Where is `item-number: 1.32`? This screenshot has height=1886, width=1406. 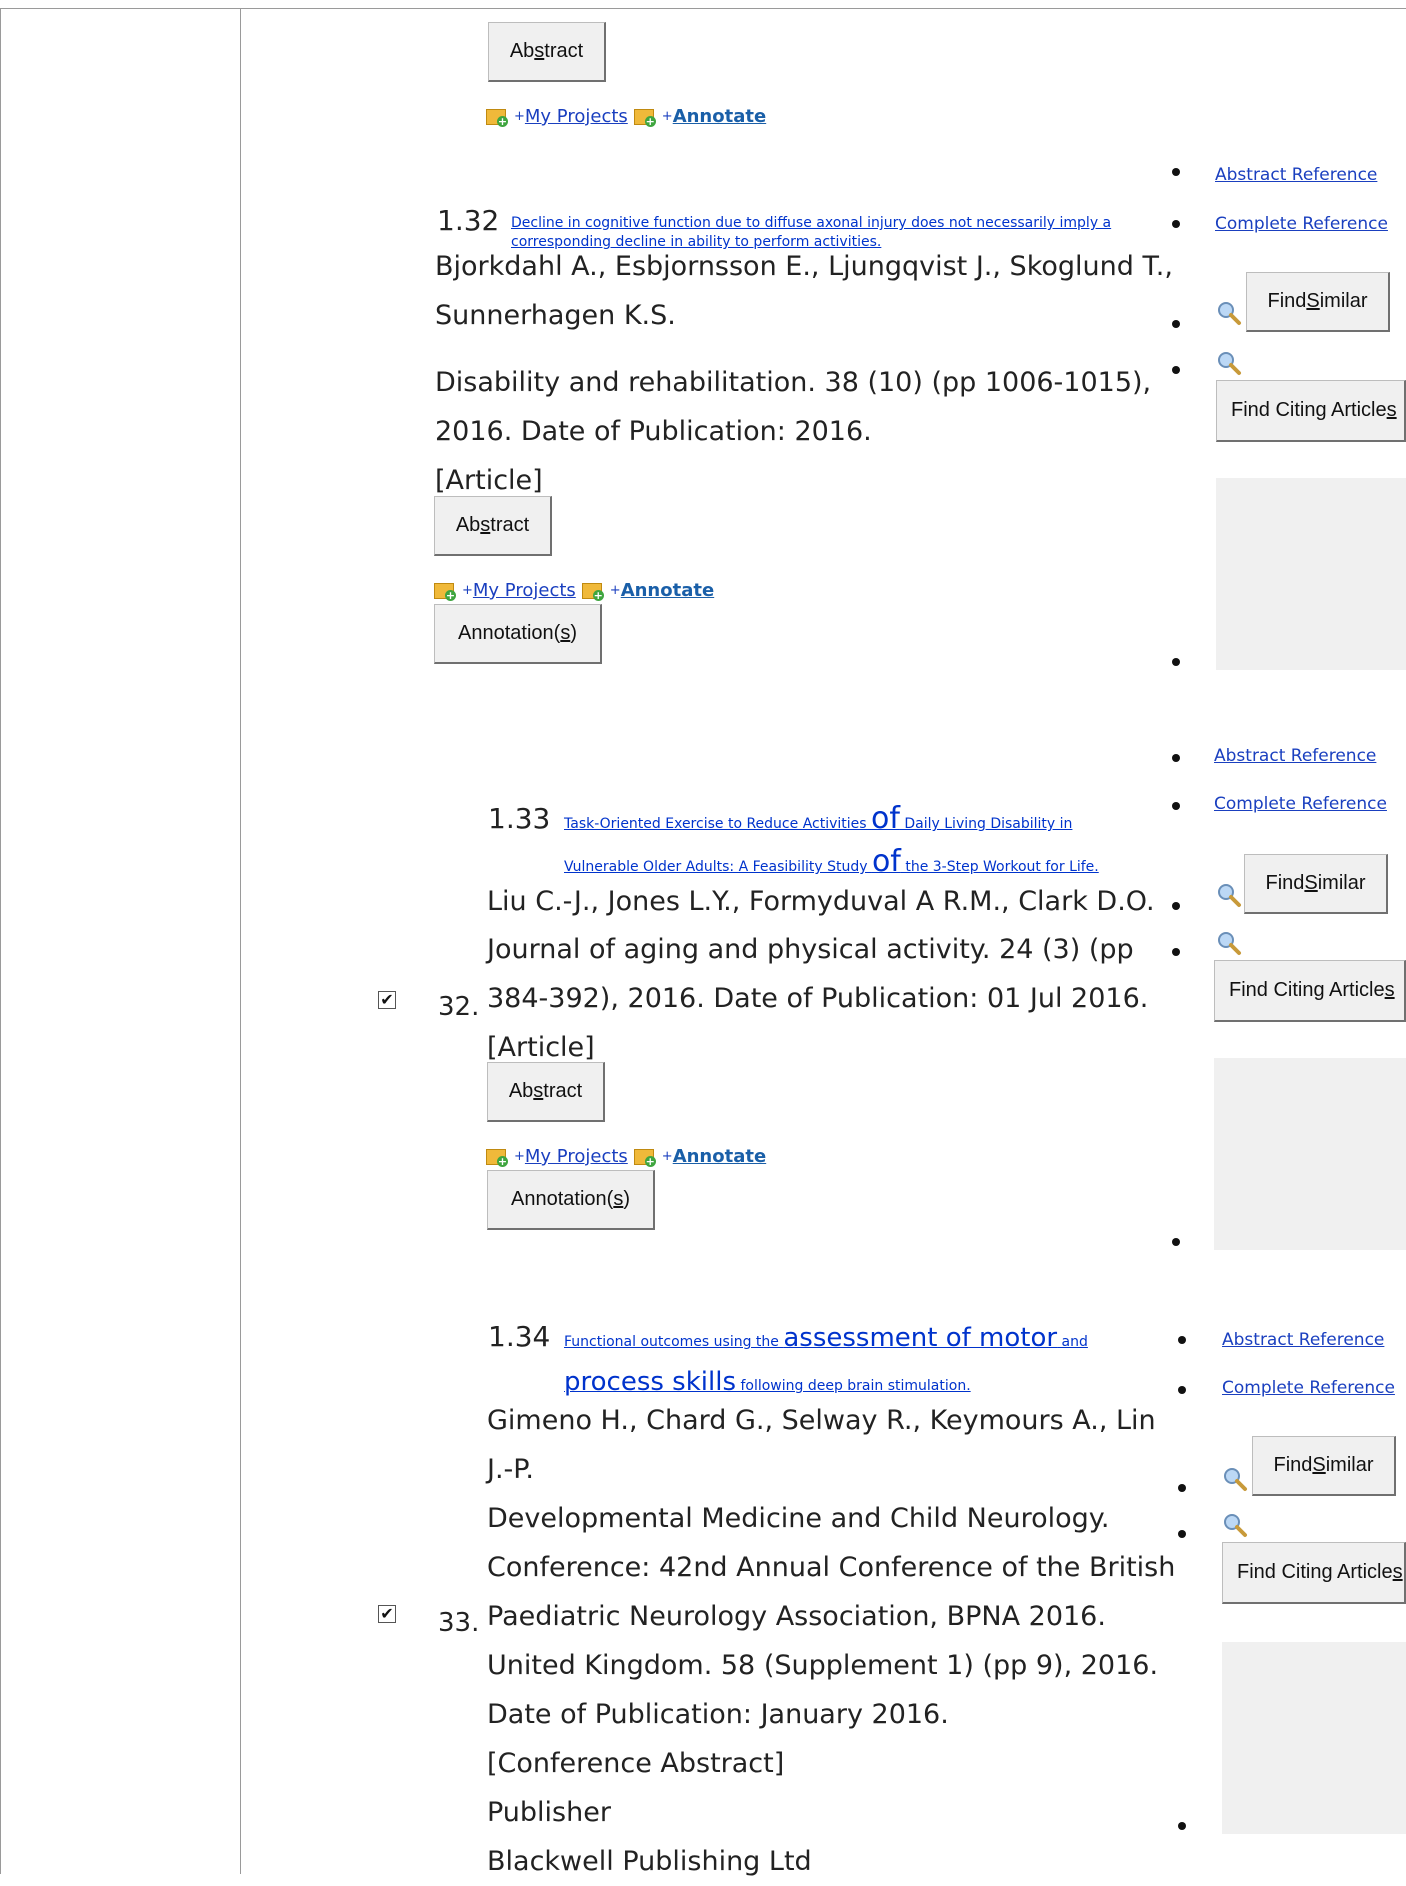
item-number: 1.32 is located at coordinates (468, 220).